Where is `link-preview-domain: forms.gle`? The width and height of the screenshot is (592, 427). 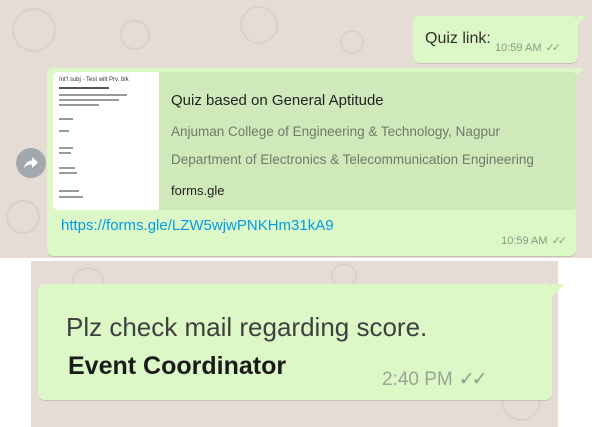
link-preview-domain: forms.gle is located at coordinates (198, 190).